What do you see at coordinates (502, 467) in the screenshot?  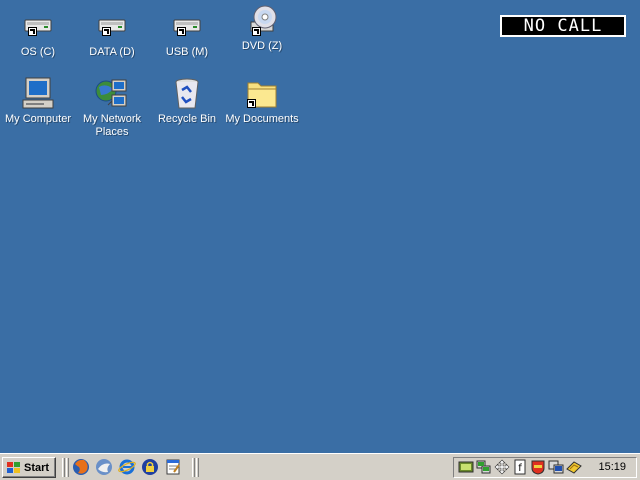 I see `move-icon` at bounding box center [502, 467].